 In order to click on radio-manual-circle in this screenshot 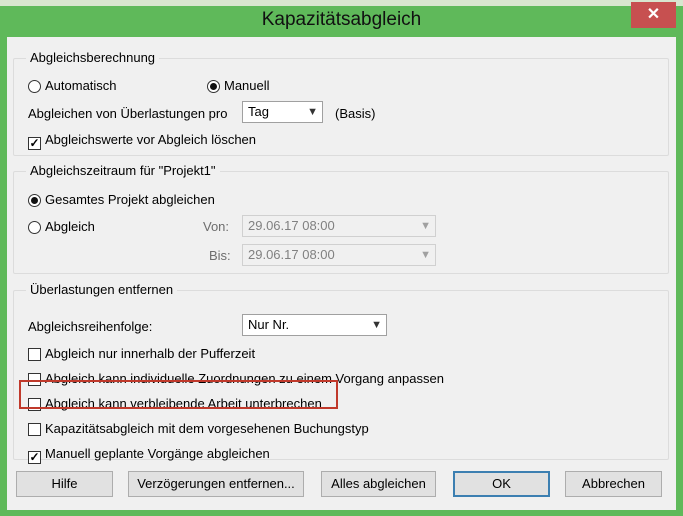, I will do `click(213, 86)`.